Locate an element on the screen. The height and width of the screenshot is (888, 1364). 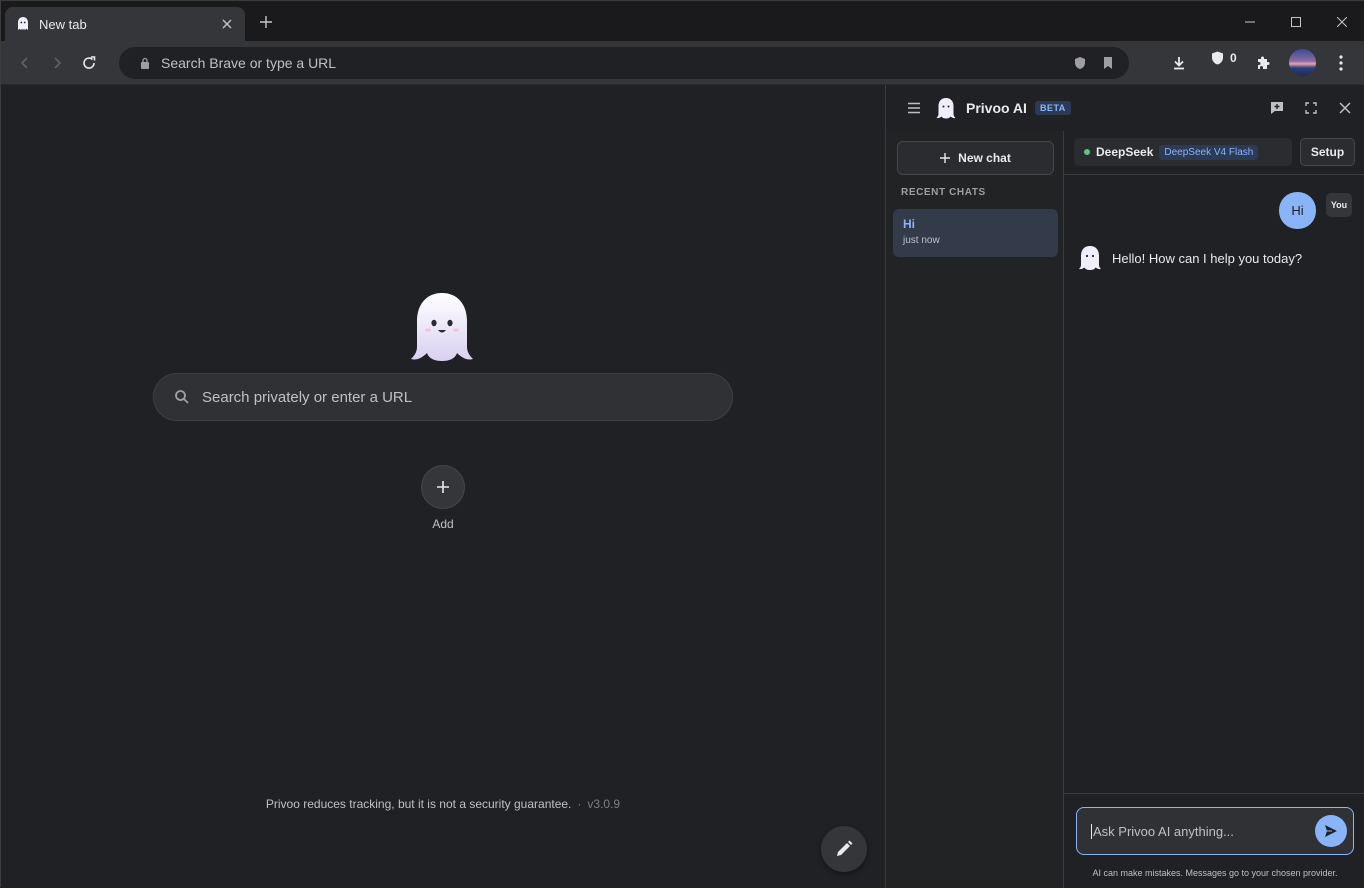
reload-button is located at coordinates (89, 63).